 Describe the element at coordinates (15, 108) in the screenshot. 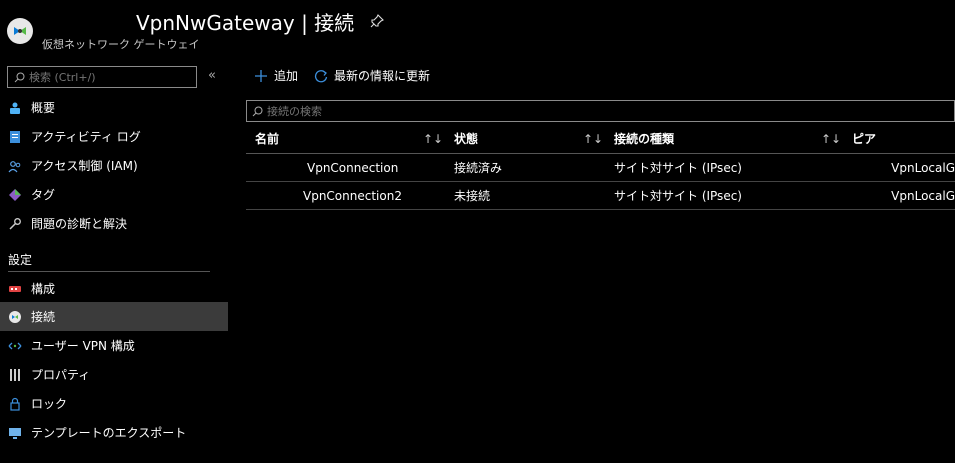

I see `overview-icon` at that location.